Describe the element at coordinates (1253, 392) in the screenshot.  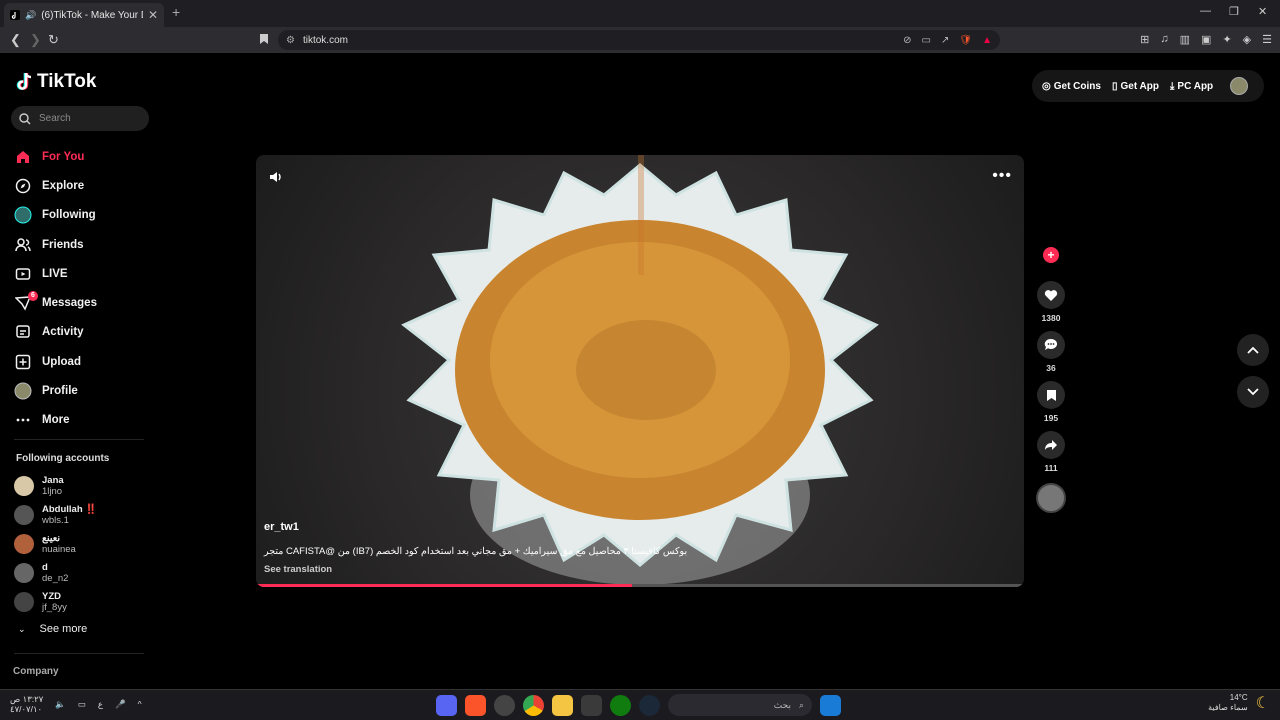
I see `next-video-button` at that location.